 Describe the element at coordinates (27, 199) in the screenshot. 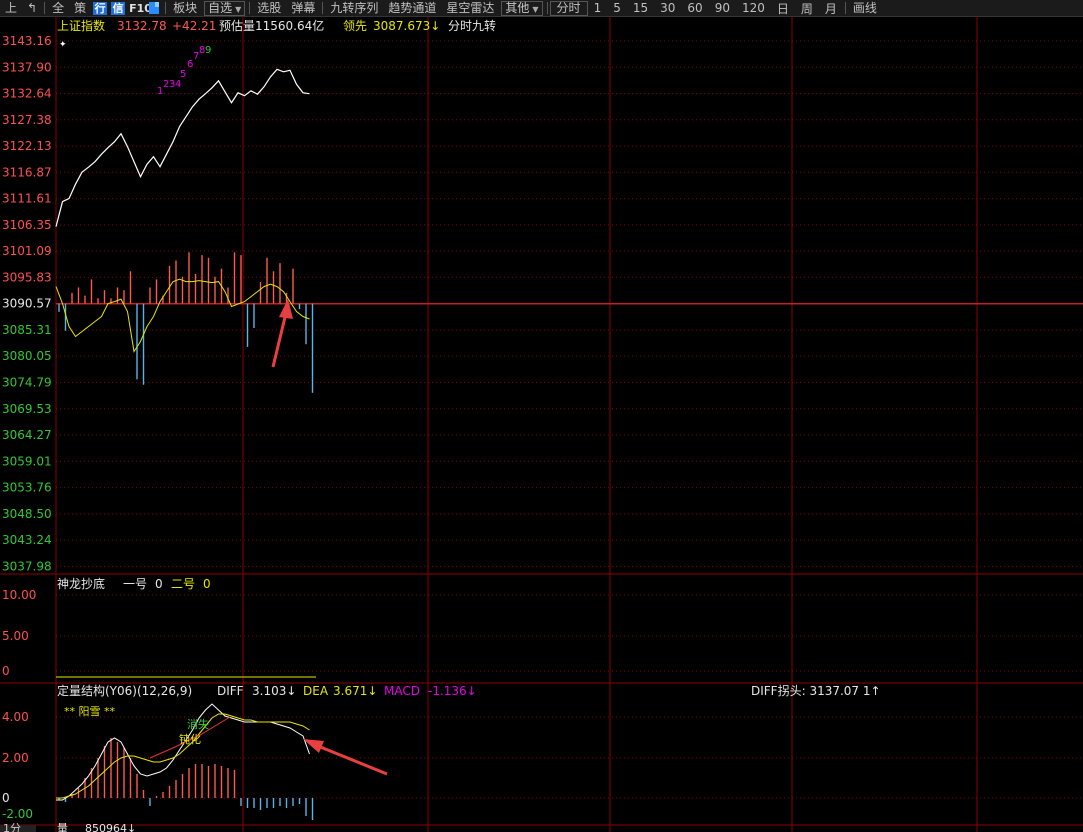

I see `price-axis-label: 3111.61` at that location.